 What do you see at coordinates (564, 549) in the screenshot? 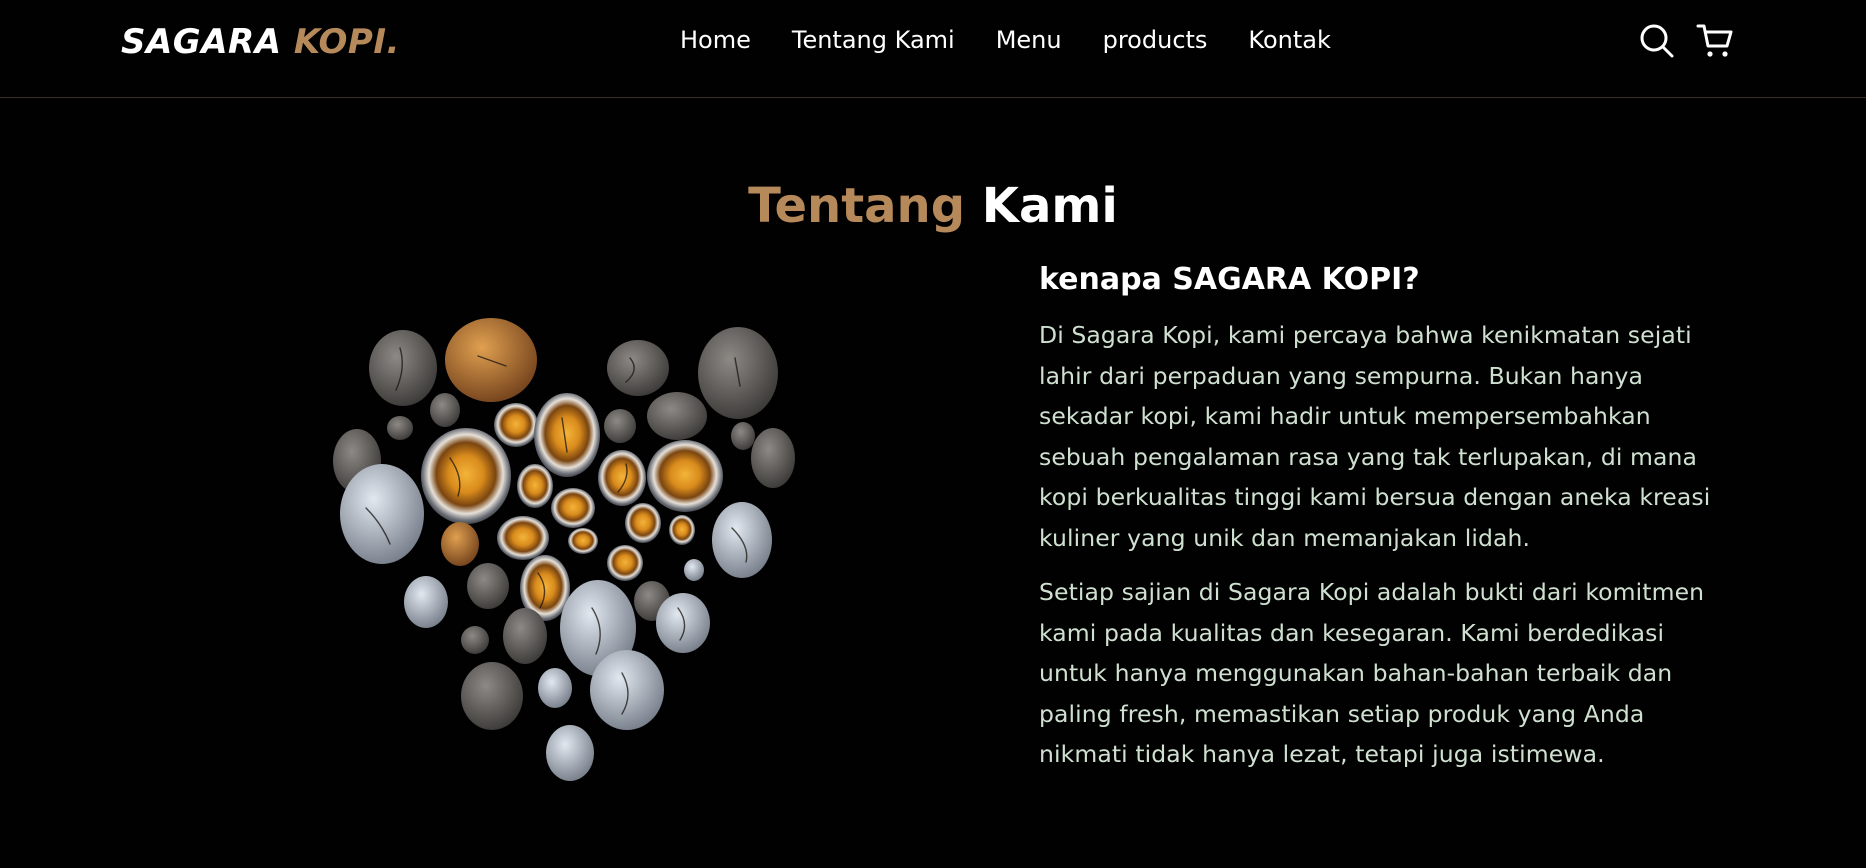
I see `coffee-bean-heart-image` at bounding box center [564, 549].